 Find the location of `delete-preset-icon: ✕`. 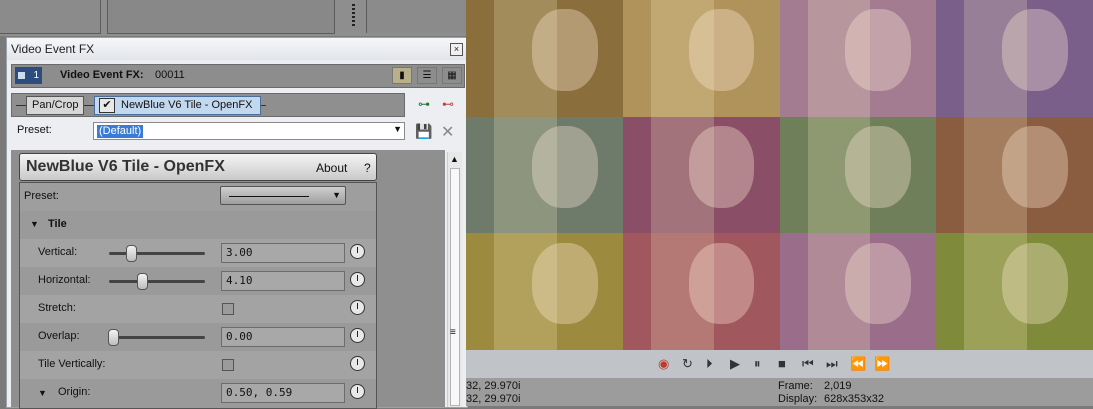

delete-preset-icon: ✕ is located at coordinates (447, 132).